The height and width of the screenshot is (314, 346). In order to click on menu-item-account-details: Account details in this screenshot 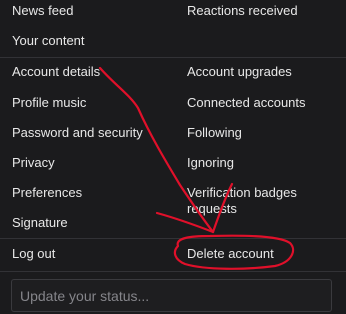, I will do `click(56, 72)`.